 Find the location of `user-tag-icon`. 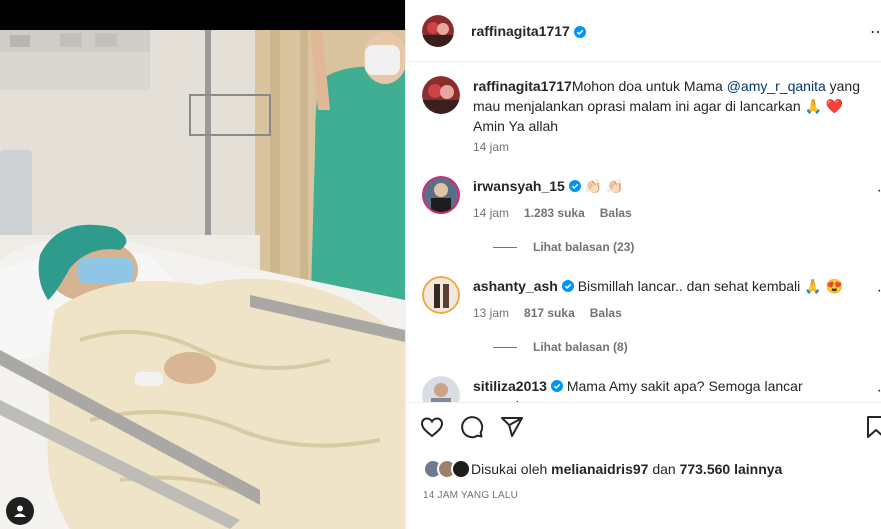

user-tag-icon is located at coordinates (20, 511).